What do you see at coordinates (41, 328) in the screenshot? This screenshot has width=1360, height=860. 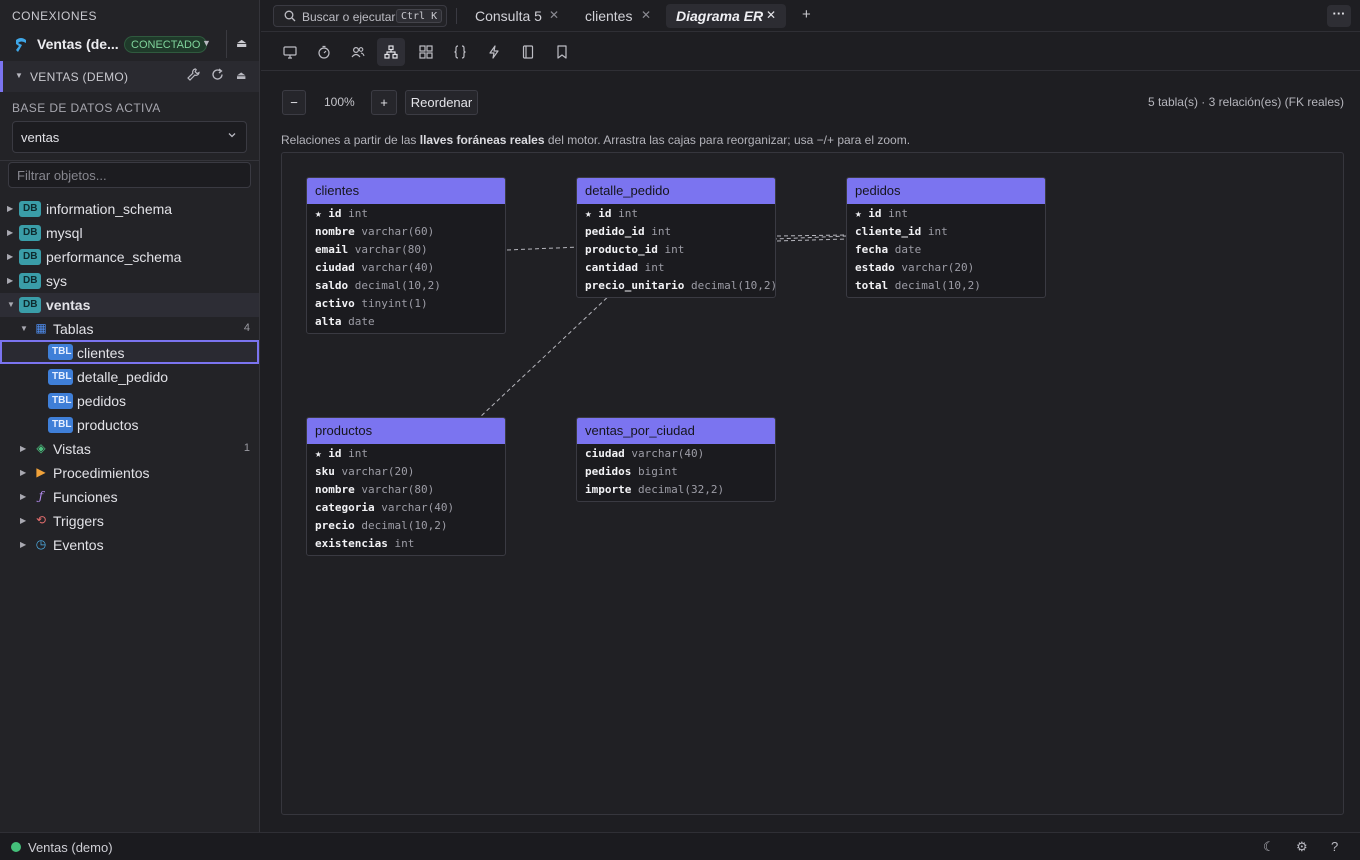 I see `table-grid-icon: ▦` at bounding box center [41, 328].